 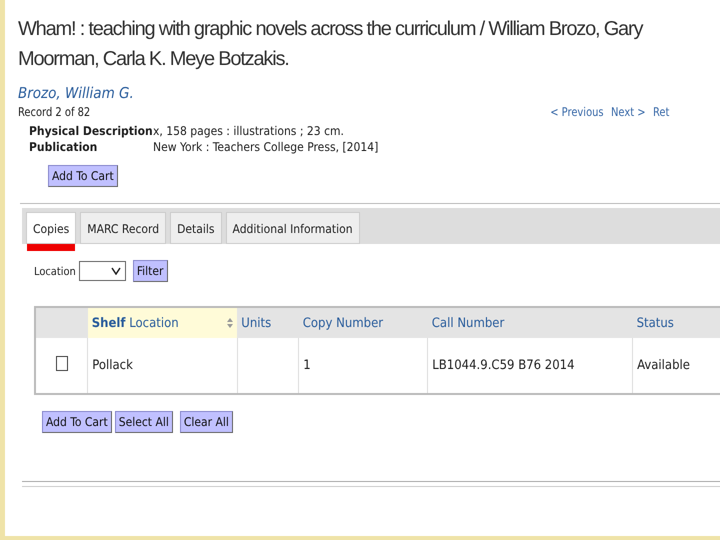 I want to click on action-button: Clear All, so click(x=206, y=422).